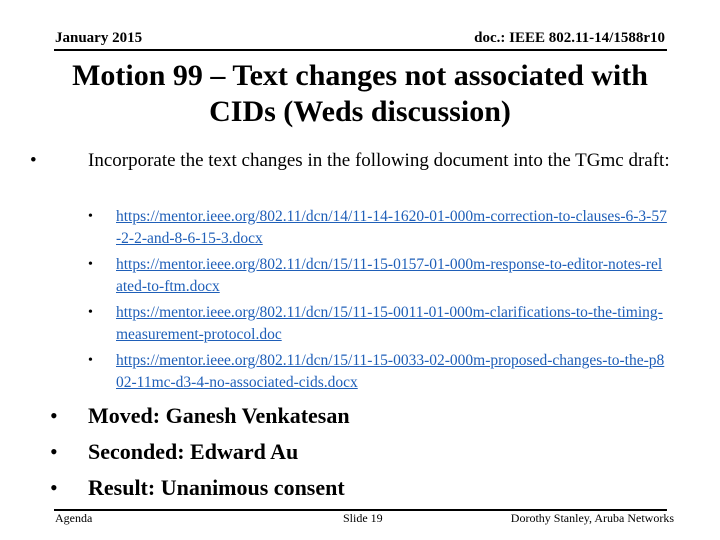 The width and height of the screenshot is (720, 540). Describe the element at coordinates (200, 416) in the screenshot. I see `moved-by: • Moved: Ganesh Venkatesan` at that location.